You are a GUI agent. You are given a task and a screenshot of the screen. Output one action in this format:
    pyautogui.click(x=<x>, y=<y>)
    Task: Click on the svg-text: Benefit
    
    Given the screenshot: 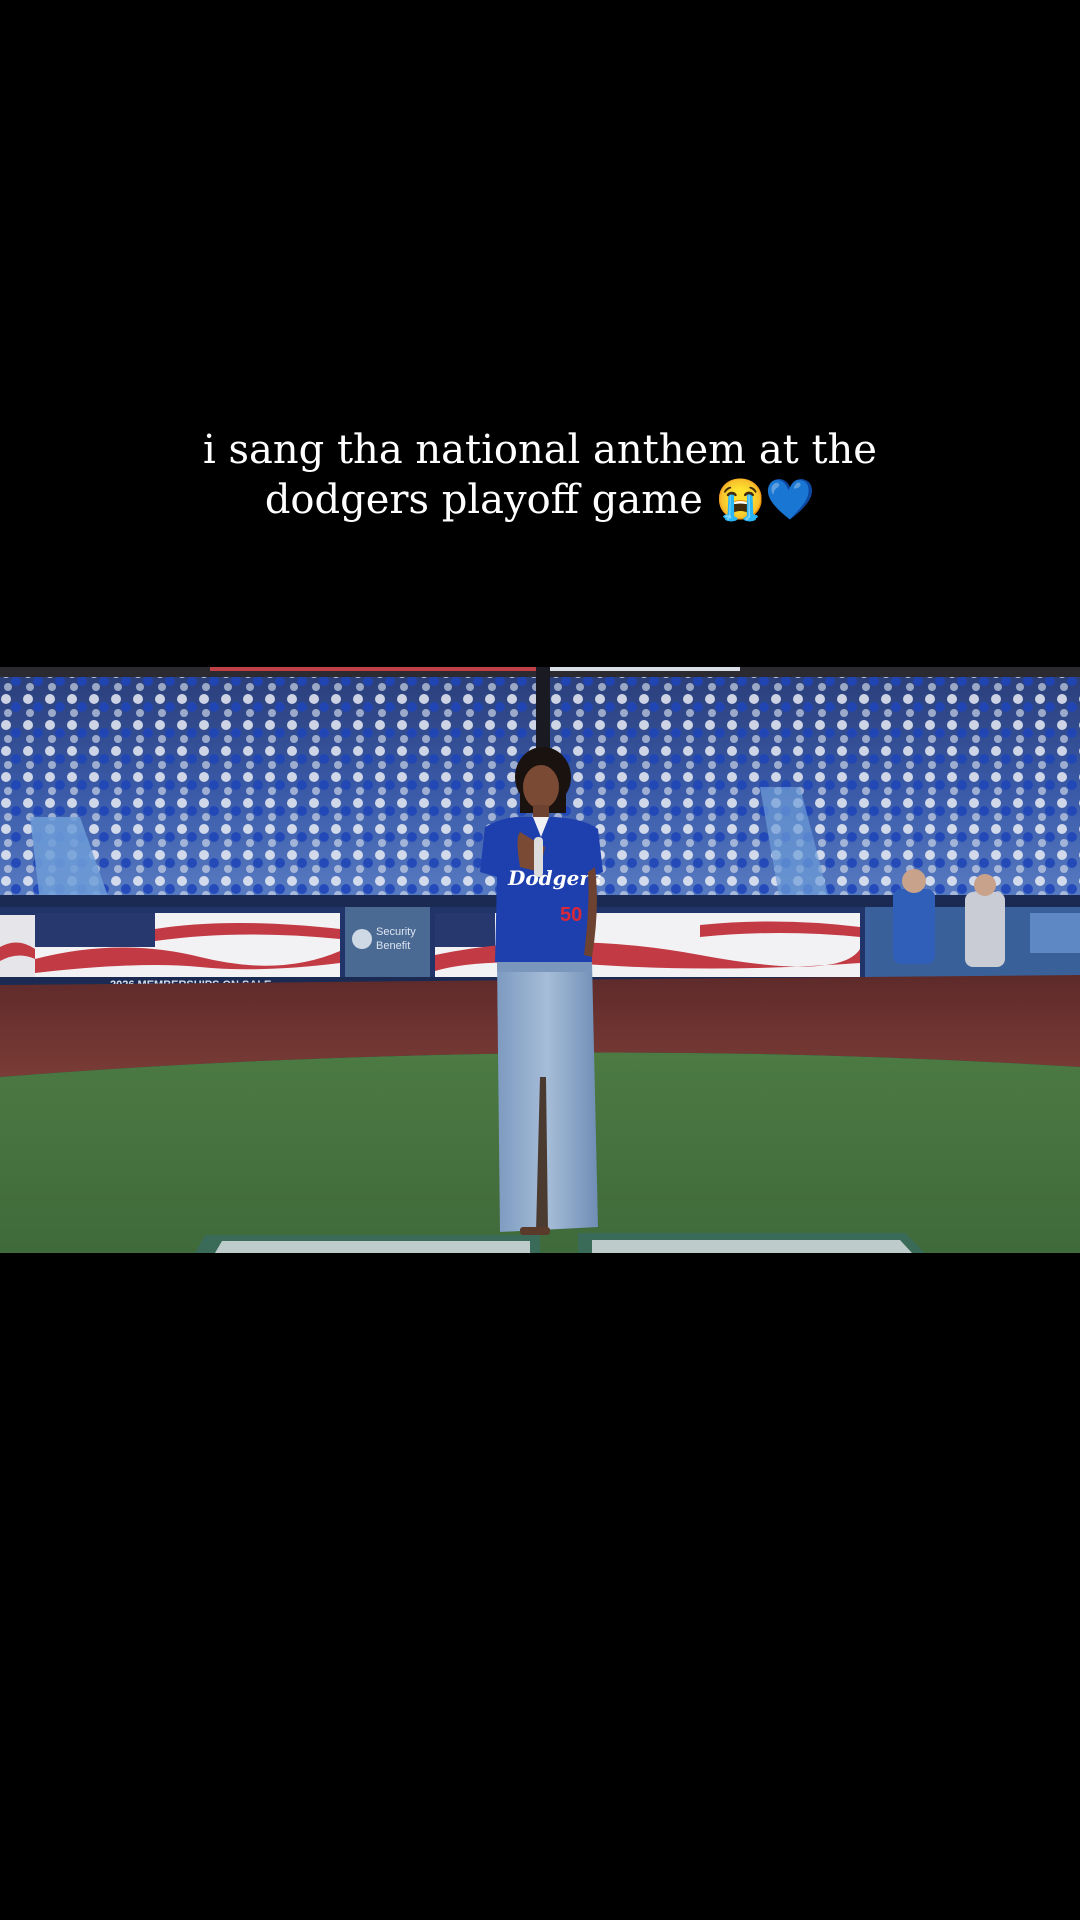 What is the action you would take?
    pyautogui.click(x=393, y=946)
    